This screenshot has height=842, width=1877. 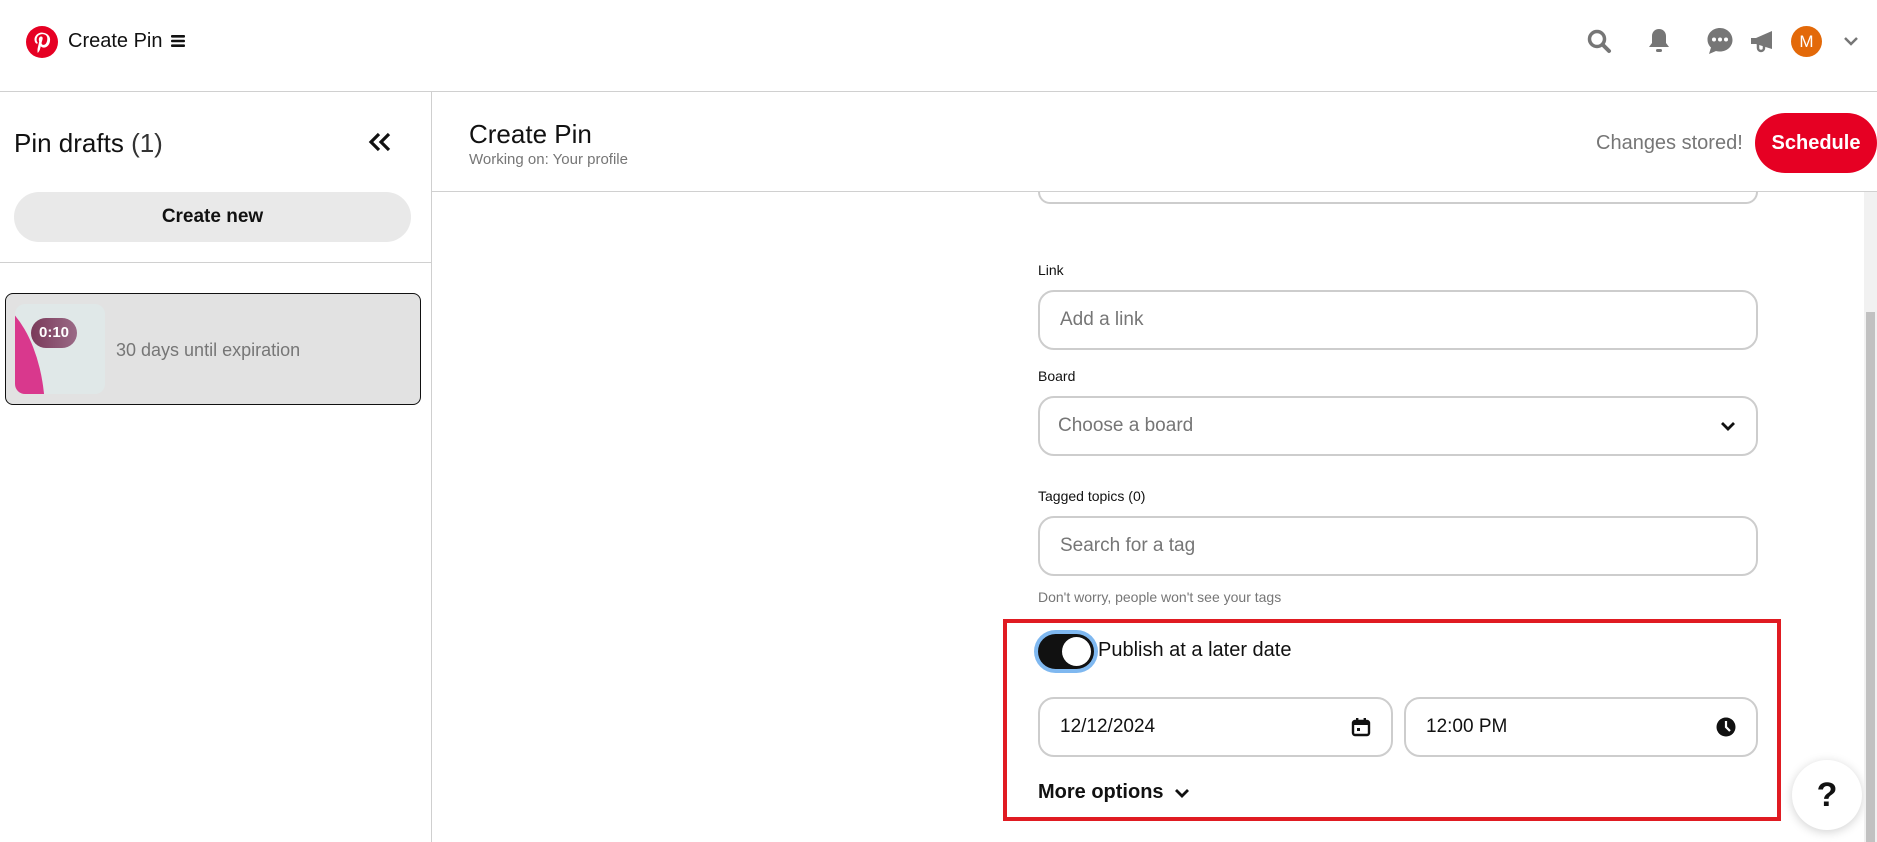 I want to click on save-status: Changes stored!, so click(x=1669, y=143).